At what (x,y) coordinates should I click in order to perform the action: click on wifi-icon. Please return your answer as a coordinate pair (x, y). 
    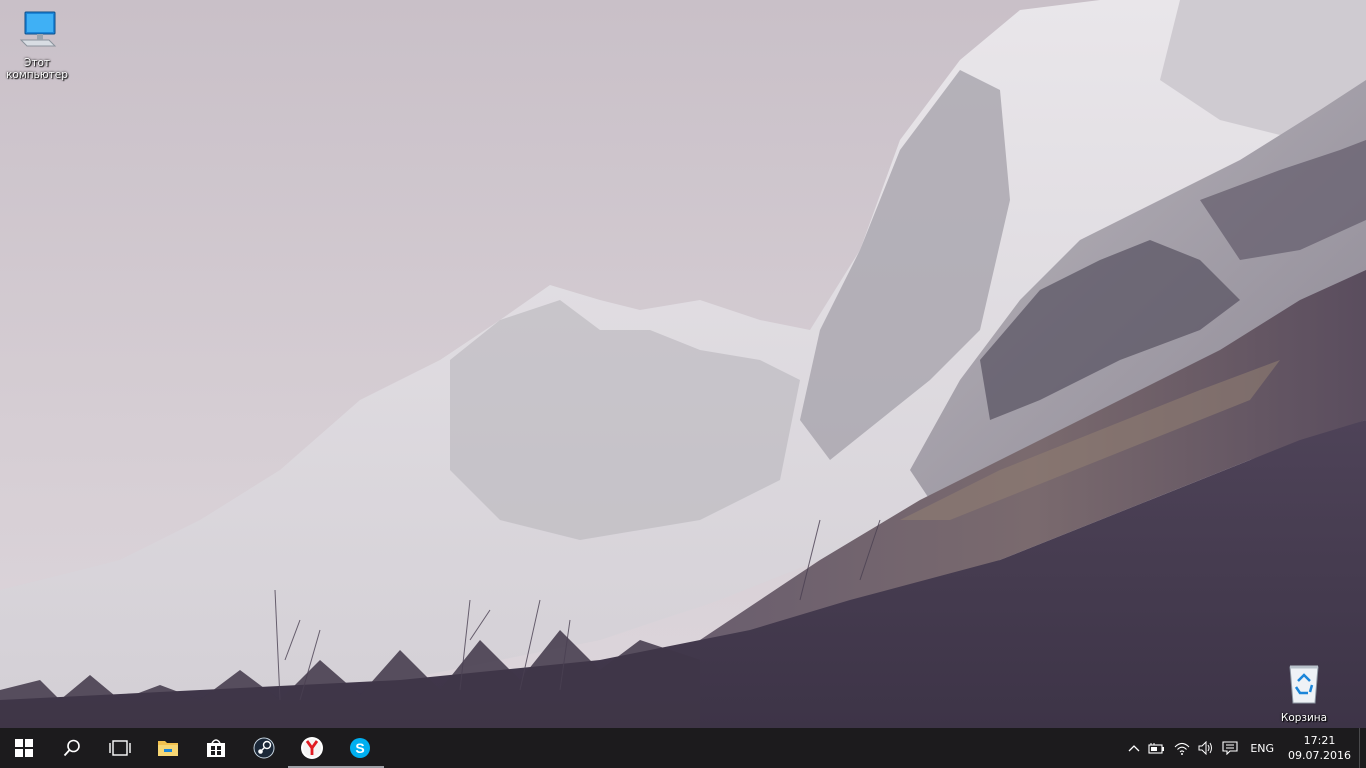
    Looking at the image, I should click on (1182, 748).